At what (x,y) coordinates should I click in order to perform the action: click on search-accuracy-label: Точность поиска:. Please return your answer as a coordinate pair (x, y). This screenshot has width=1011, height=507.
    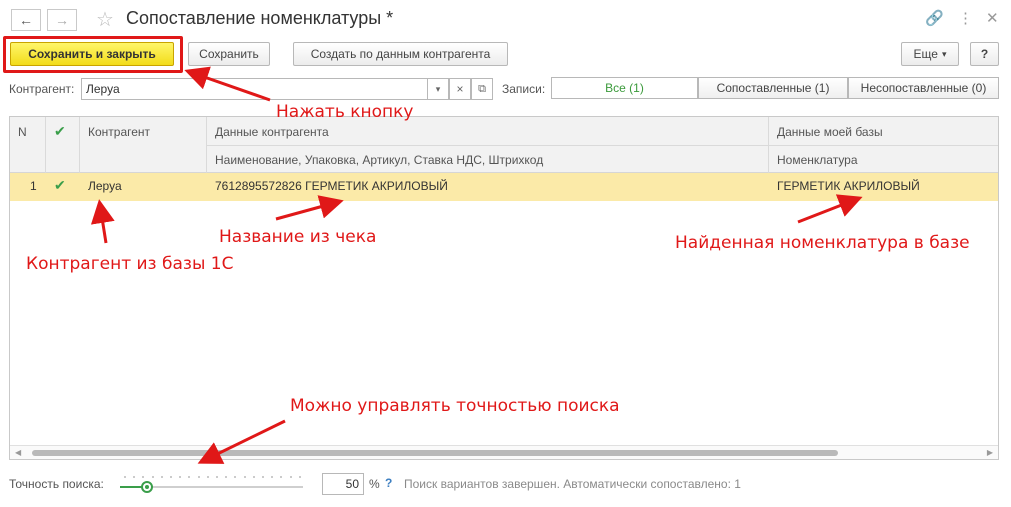
    Looking at the image, I should click on (56, 484).